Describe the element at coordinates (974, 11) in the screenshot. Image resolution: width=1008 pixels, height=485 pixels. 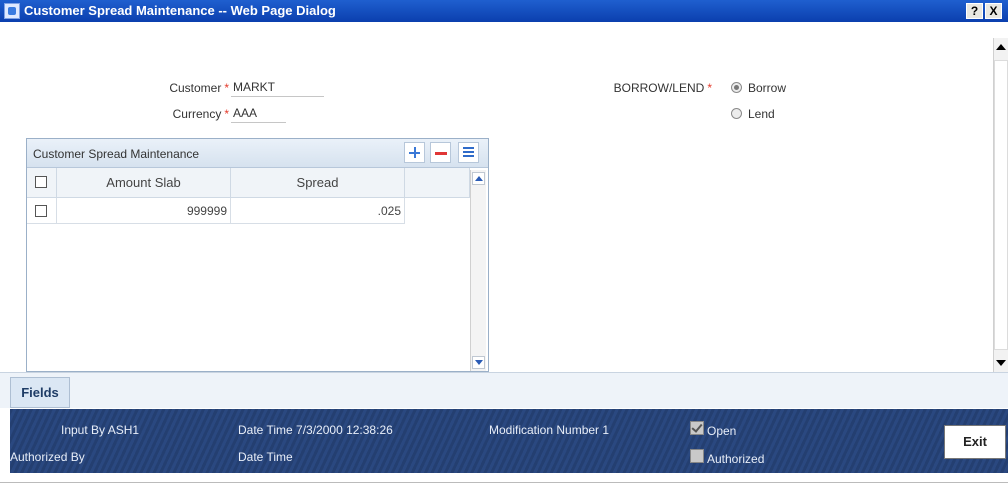
I see `help-button: ?` at that location.